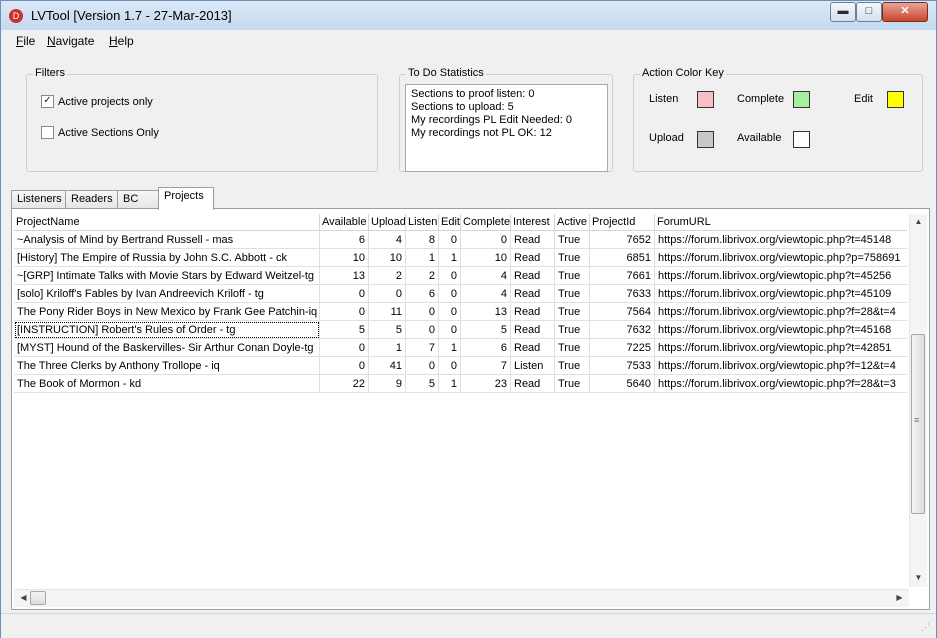 Image resolution: width=937 pixels, height=638 pixels. I want to click on checkbox-checked-icon: ✓, so click(47, 101).